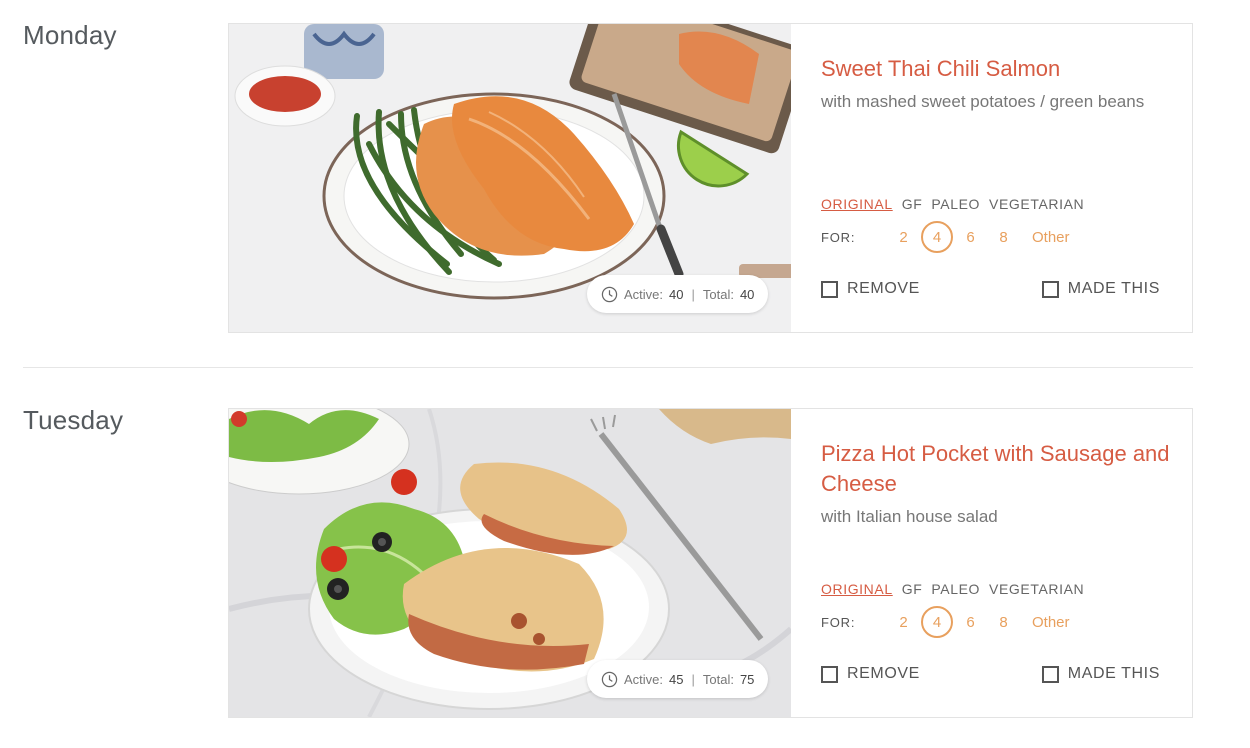  Describe the element at coordinates (608, 367) in the screenshot. I see `day-divider` at that location.